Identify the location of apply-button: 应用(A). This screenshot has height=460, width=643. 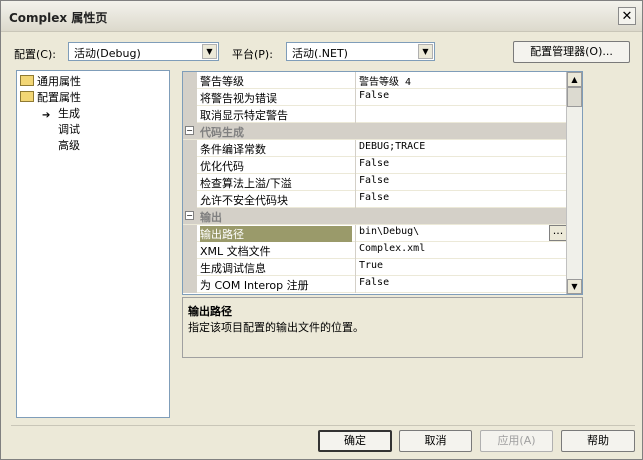
(516, 441).